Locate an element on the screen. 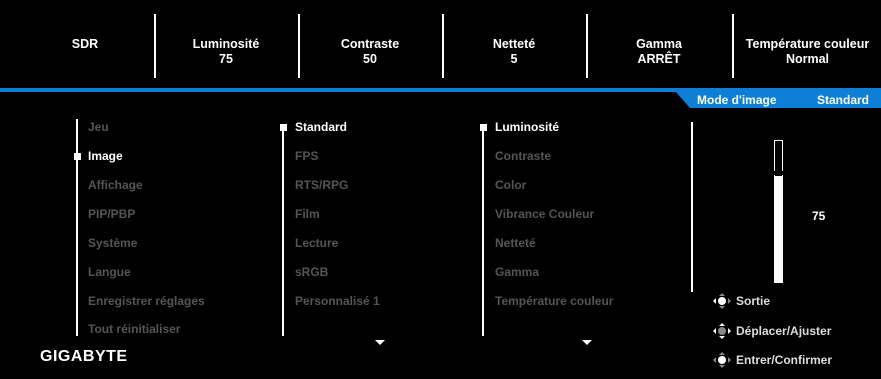 This screenshot has width=881, height=379. accent-line is located at coordinates (440, 90).